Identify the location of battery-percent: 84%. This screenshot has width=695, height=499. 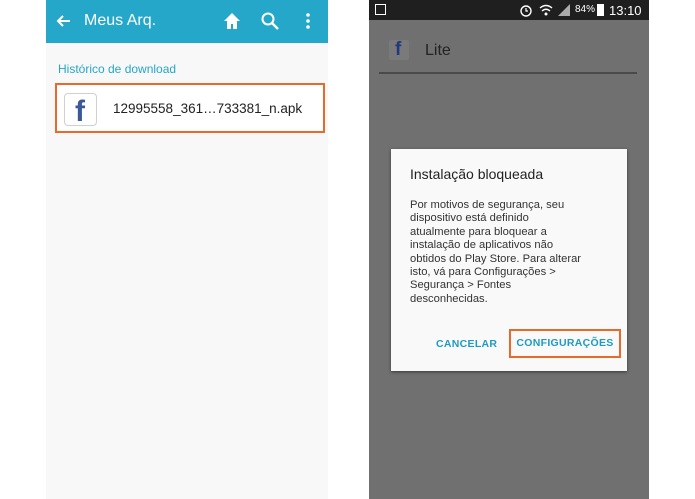
(585, 9).